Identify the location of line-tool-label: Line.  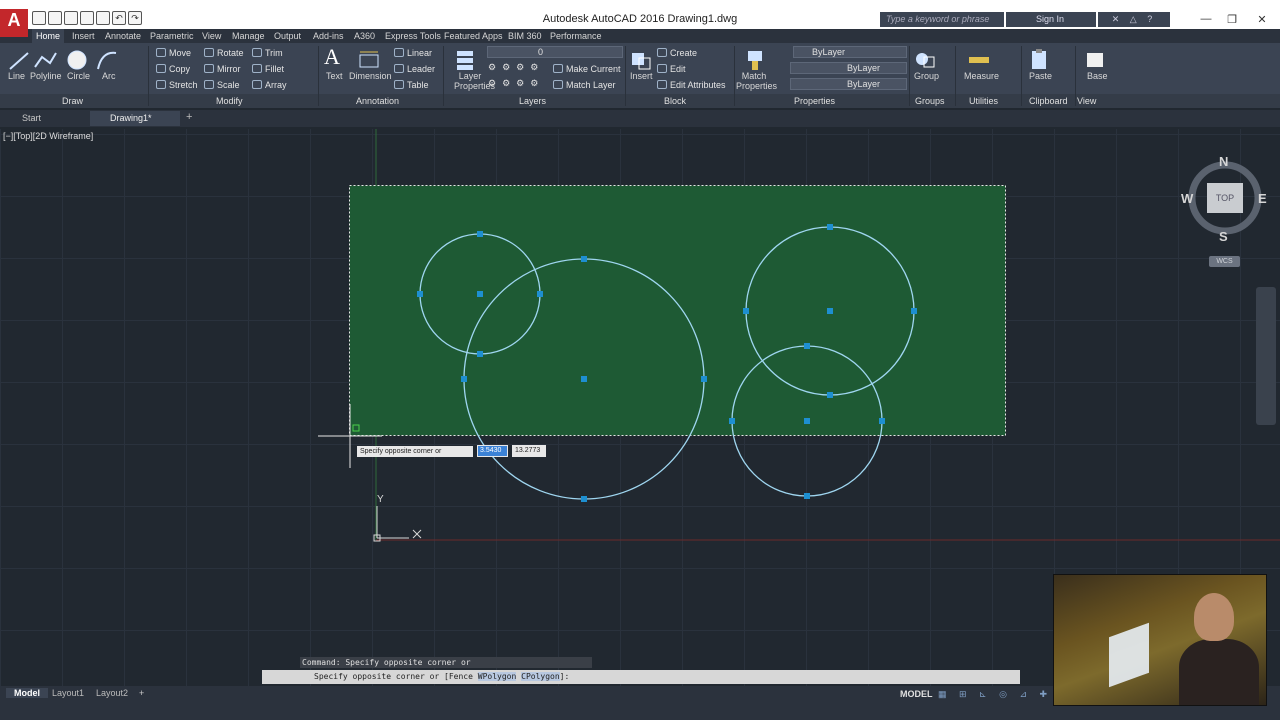
(16, 76).